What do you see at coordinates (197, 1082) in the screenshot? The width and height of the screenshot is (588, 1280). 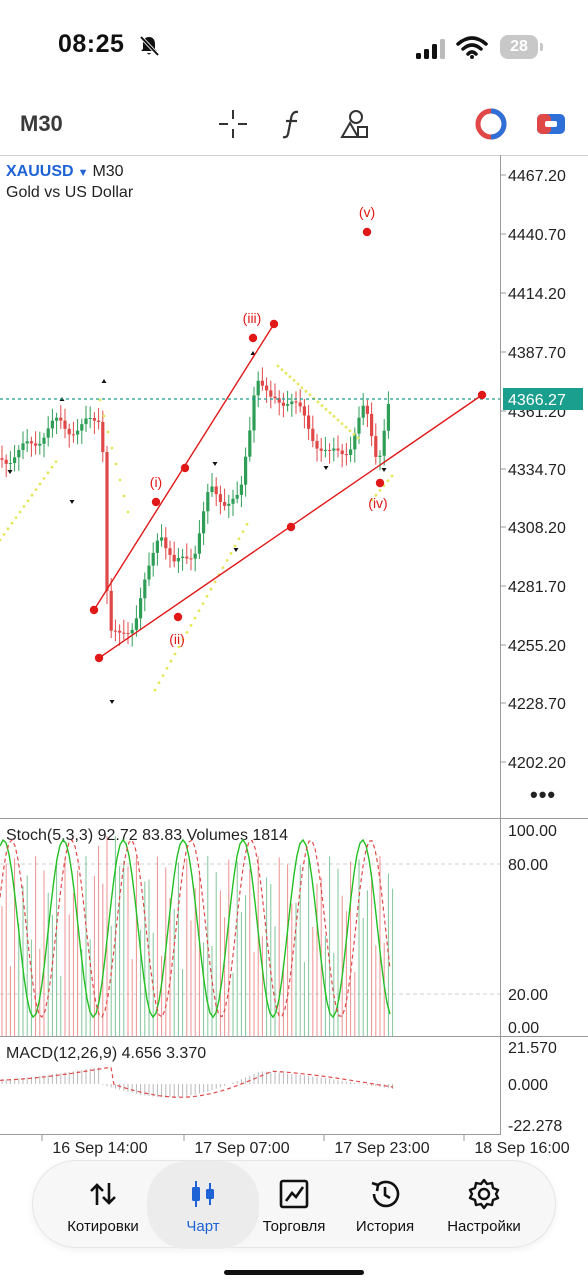 I see `macd-histogram` at bounding box center [197, 1082].